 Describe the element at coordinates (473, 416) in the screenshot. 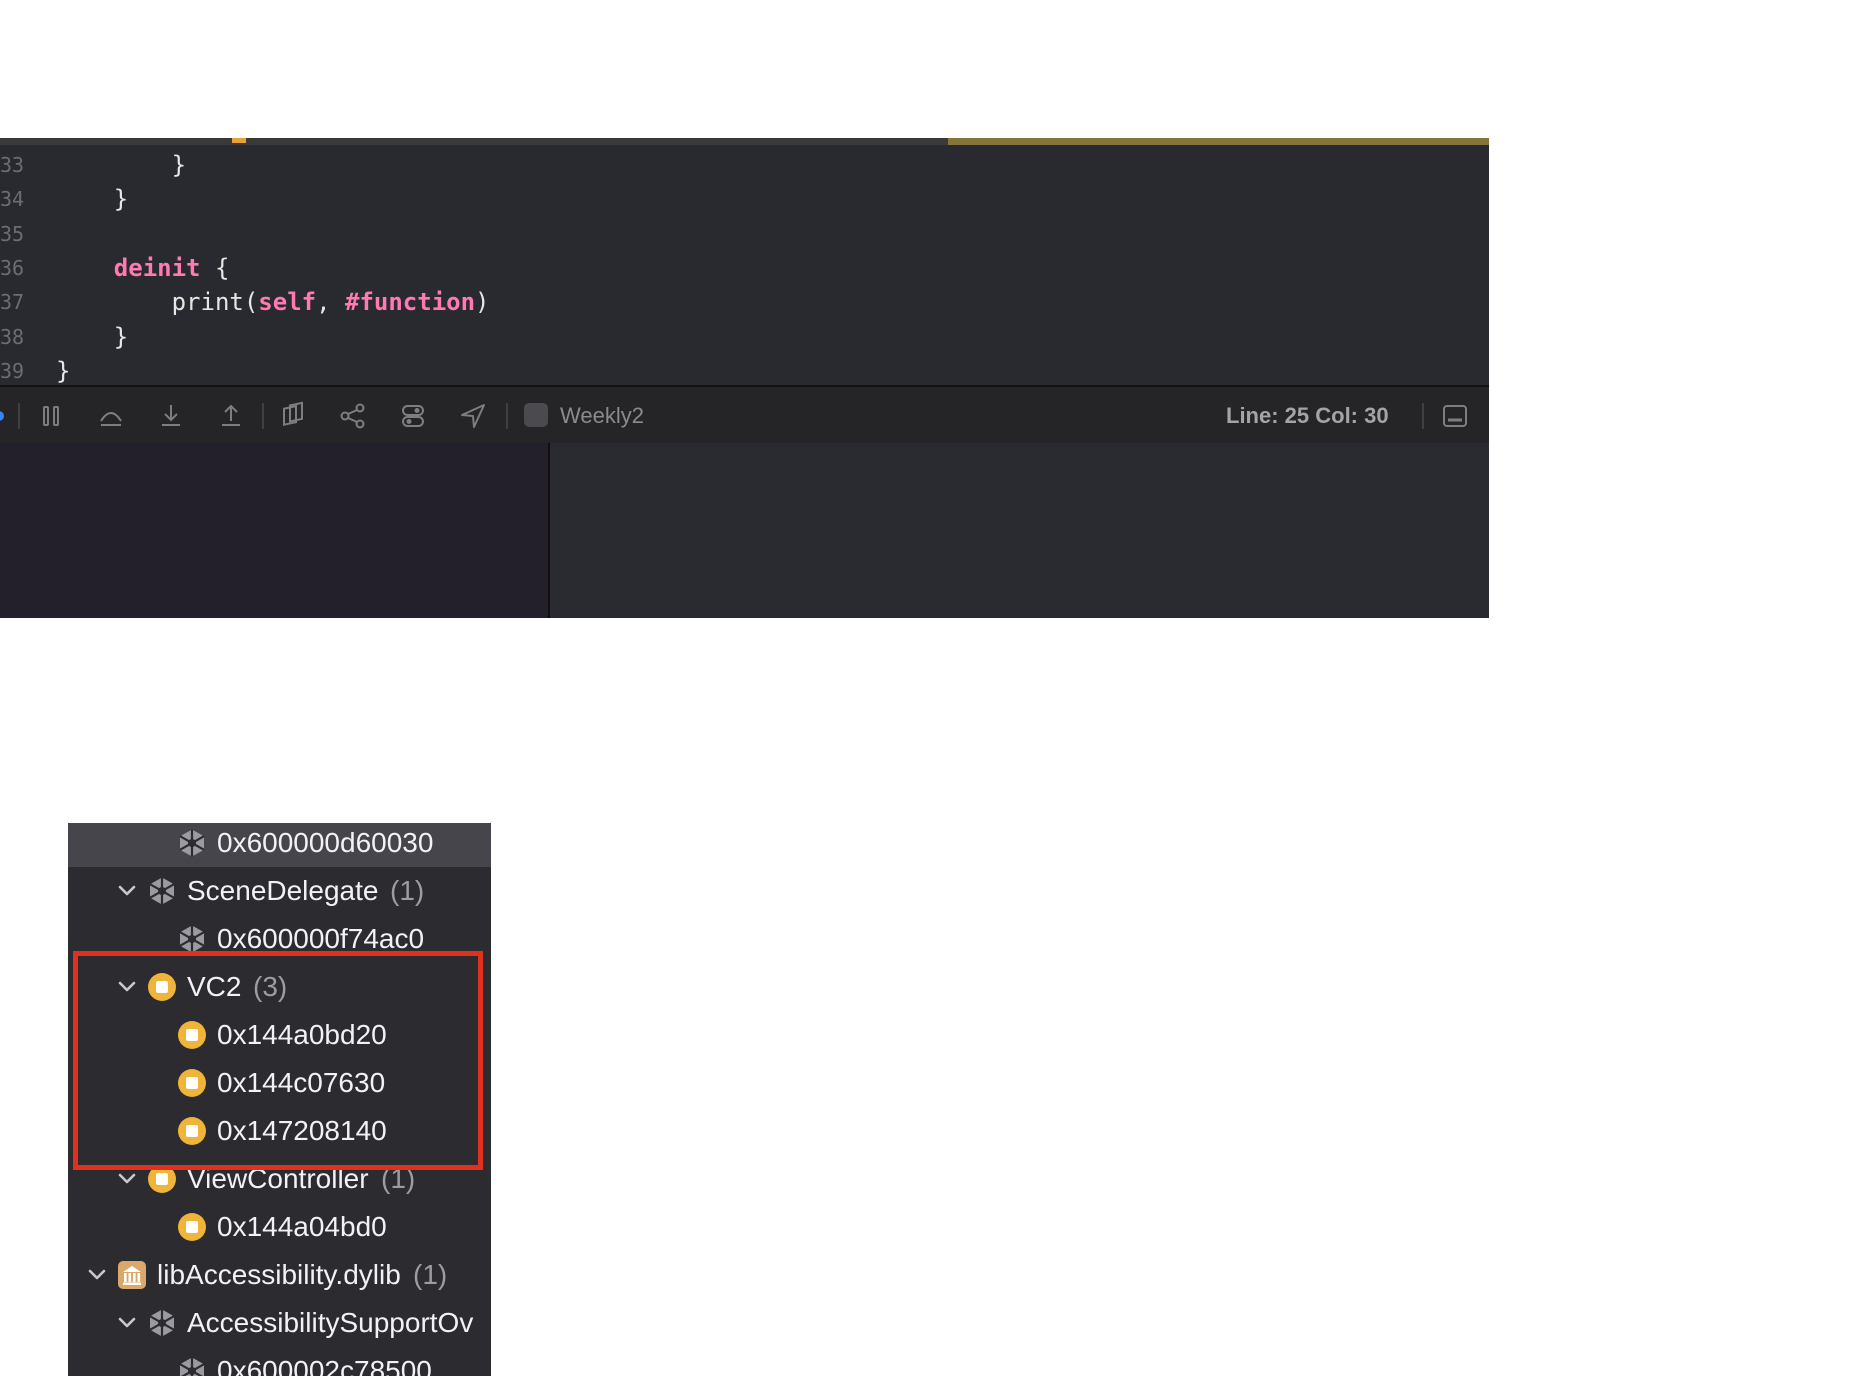

I see `simulate-location-icon` at that location.